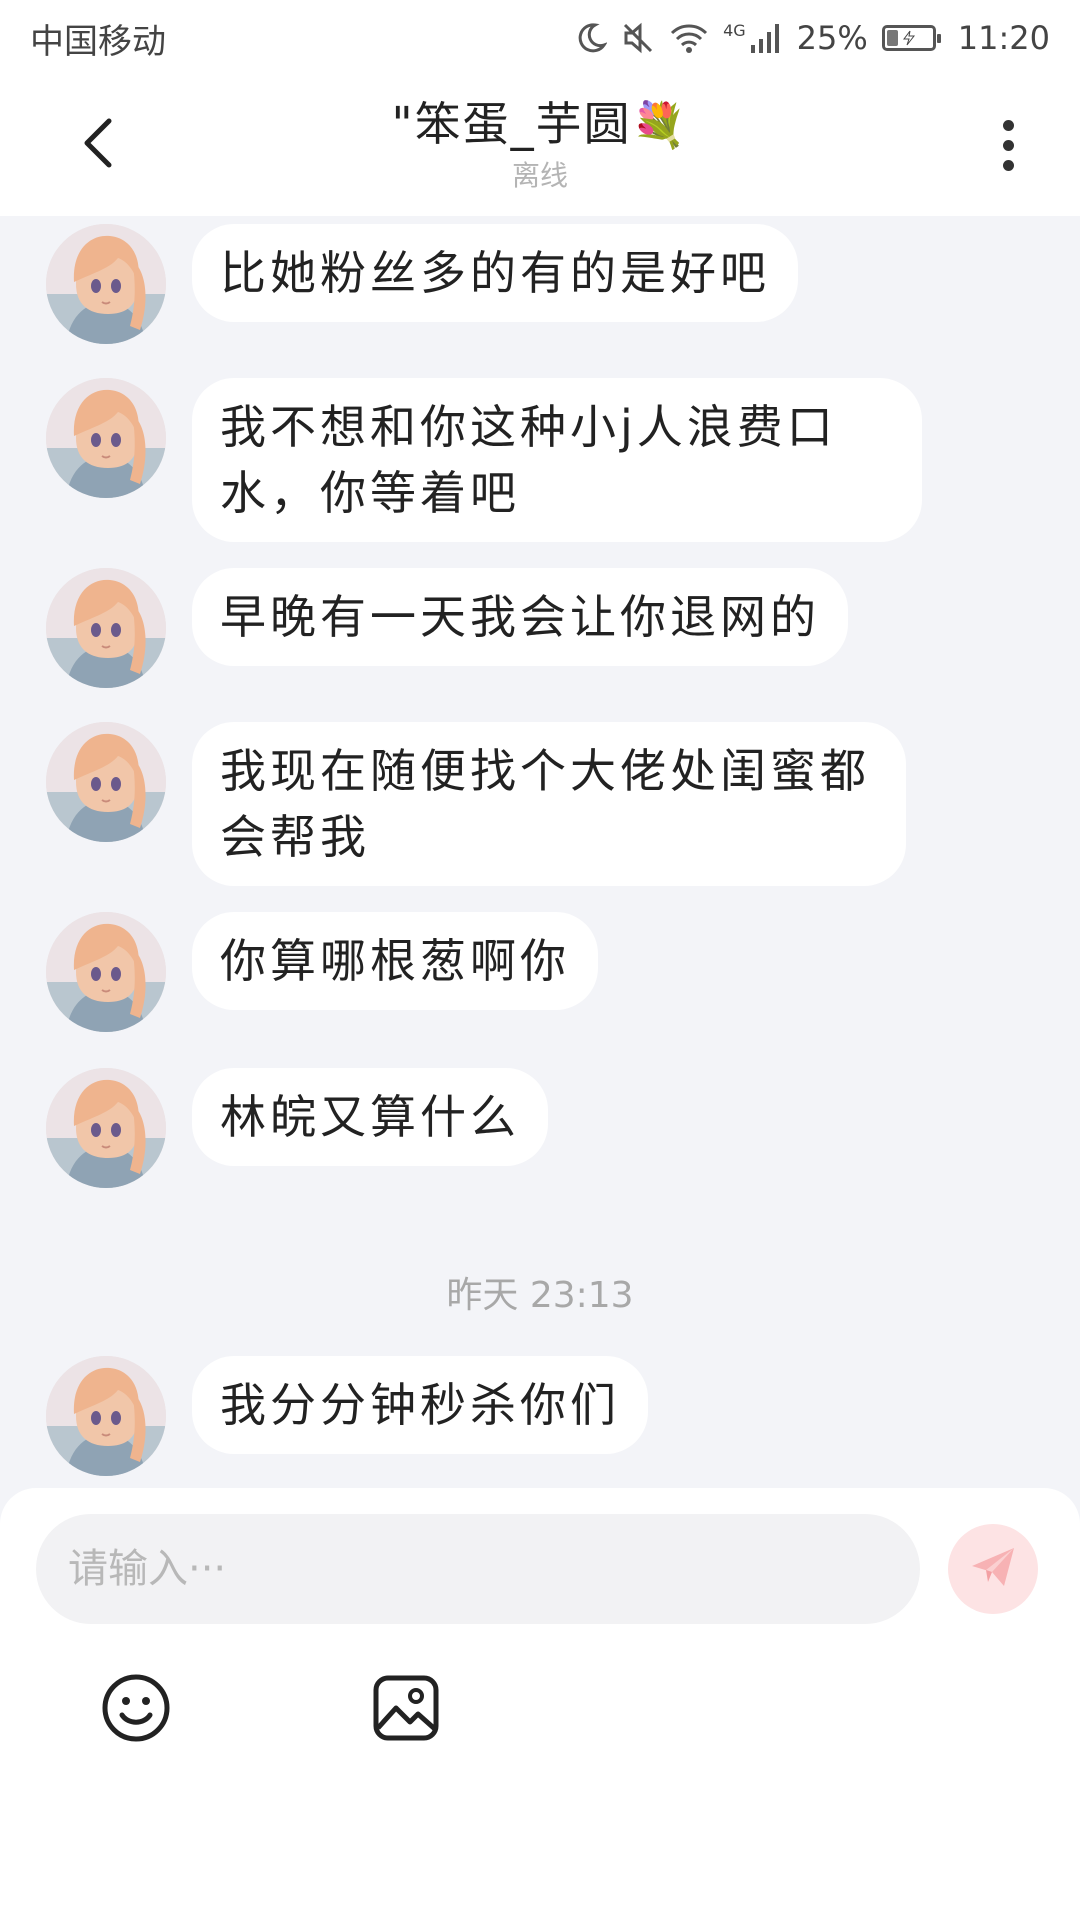 This screenshot has width=1080, height=1920. What do you see at coordinates (1003, 38) in the screenshot?
I see `clock: 11:20` at bounding box center [1003, 38].